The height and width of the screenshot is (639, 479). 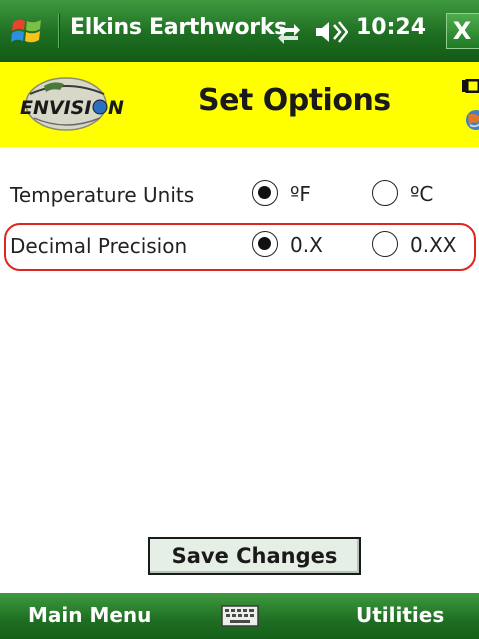 I want to click on windows-flag-icon, so click(x=27, y=31).